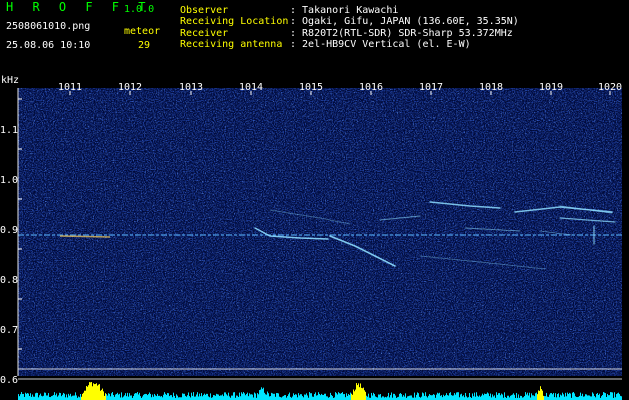 The image size is (629, 400). Describe the element at coordinates (320, 391) in the screenshot. I see `signal-histogram` at that location.